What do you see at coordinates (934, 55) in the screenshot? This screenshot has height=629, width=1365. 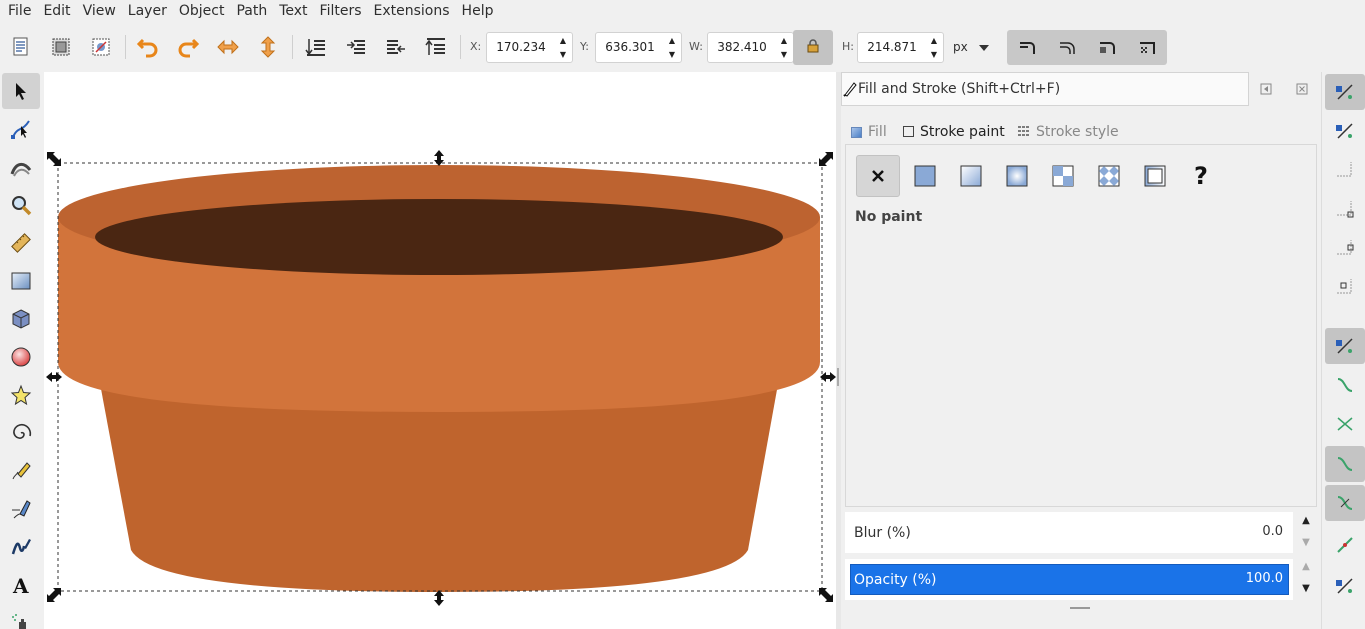 I see `h-decrement: ▼` at bounding box center [934, 55].